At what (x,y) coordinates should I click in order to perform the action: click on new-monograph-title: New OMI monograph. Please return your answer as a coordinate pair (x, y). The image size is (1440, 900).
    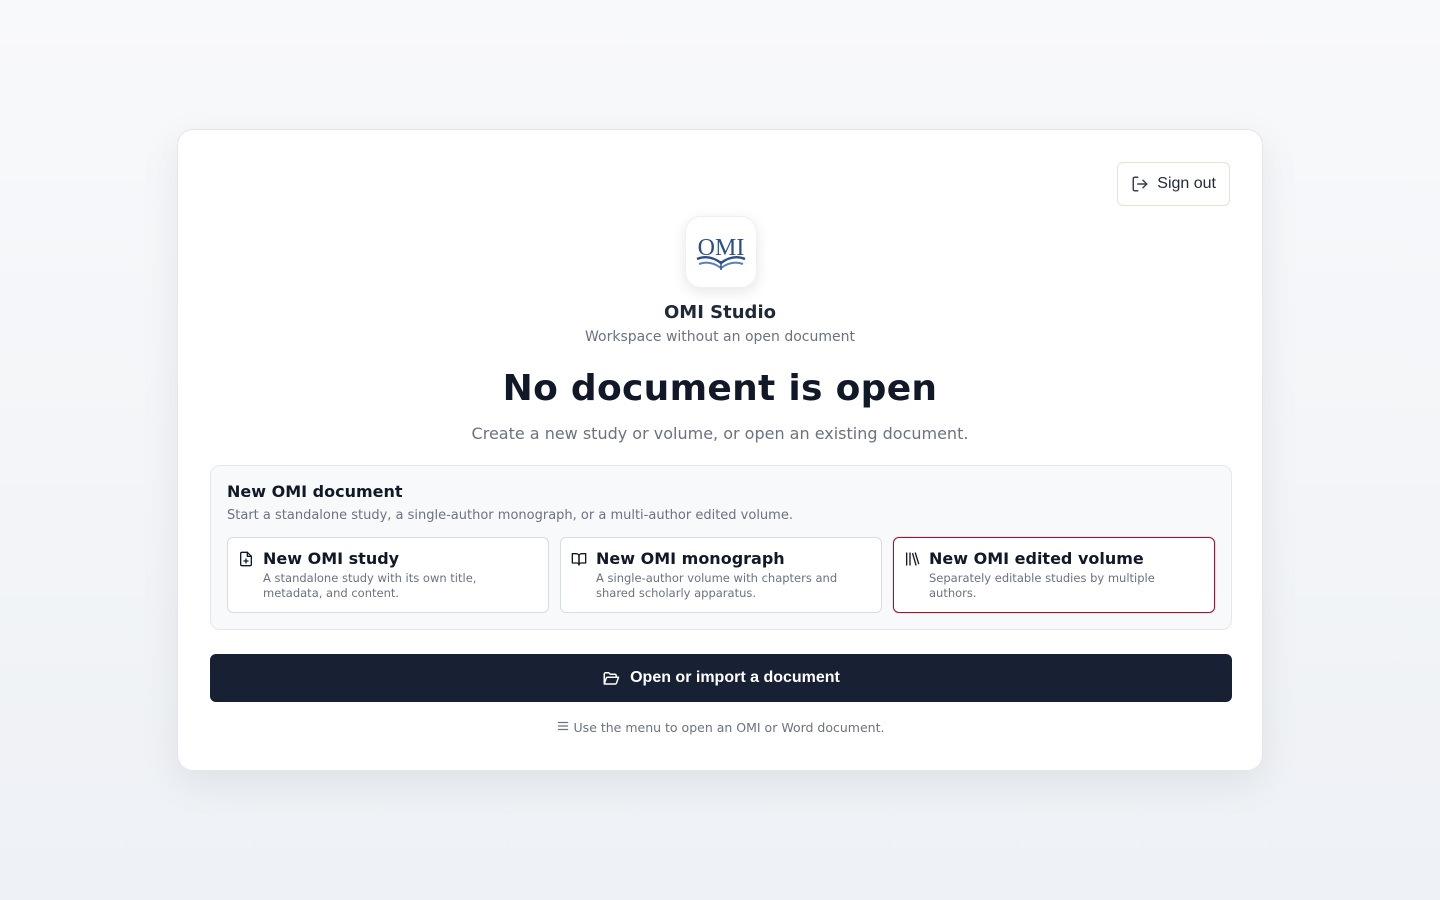
    Looking at the image, I should click on (690, 558).